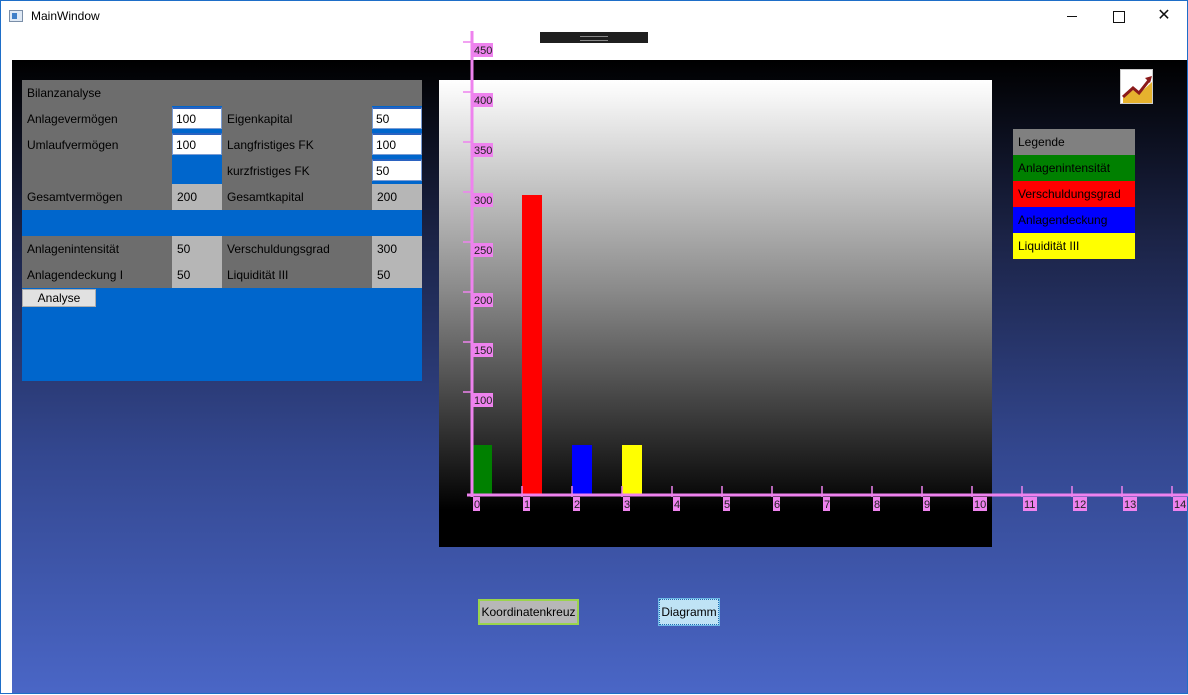  Describe the element at coordinates (980, 505) in the screenshot. I see `x-tick-label: 10` at that location.